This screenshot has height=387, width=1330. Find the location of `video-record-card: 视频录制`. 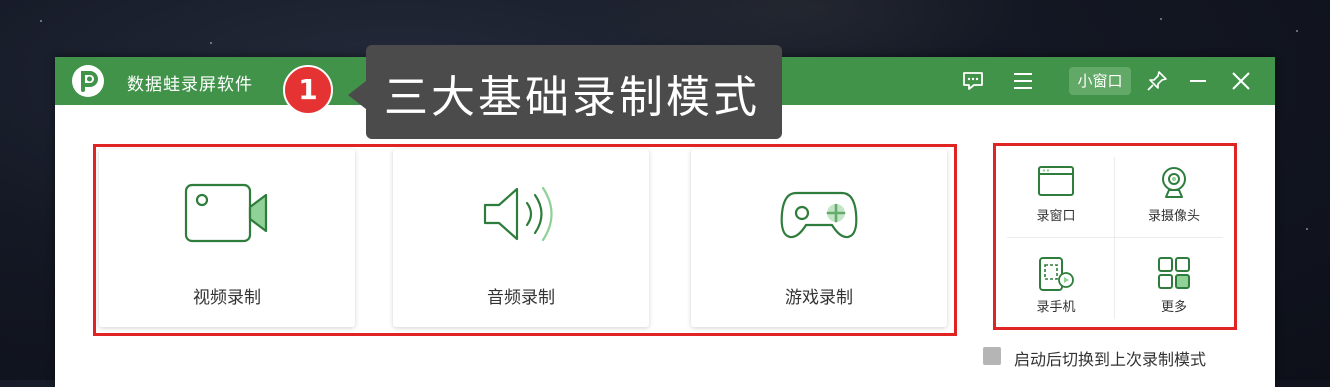

video-record-card: 视频录制 is located at coordinates (227, 238).